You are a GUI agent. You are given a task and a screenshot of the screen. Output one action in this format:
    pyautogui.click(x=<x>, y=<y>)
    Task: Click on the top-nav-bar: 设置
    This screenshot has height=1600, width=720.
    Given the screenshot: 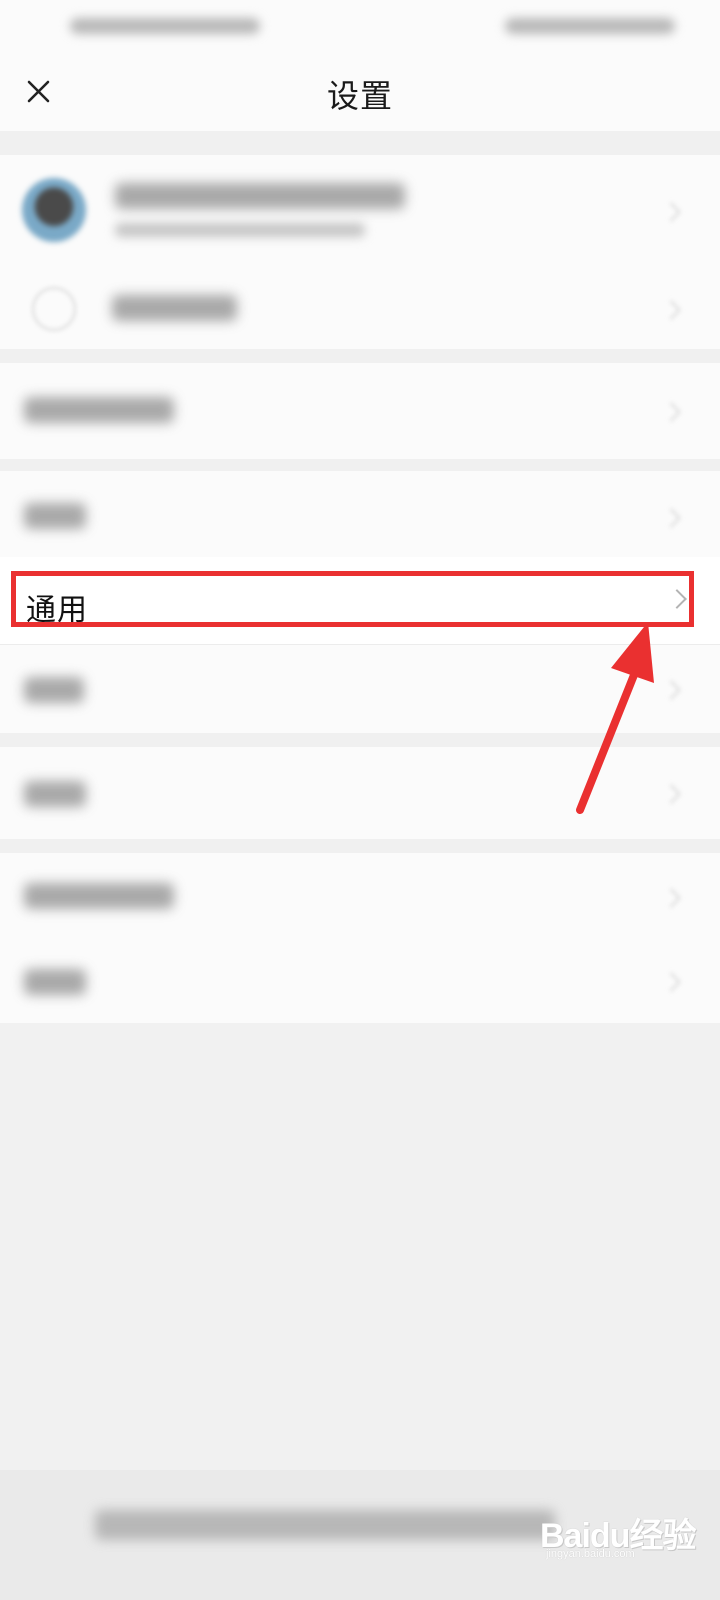 What is the action you would take?
    pyautogui.click(x=360, y=93)
    